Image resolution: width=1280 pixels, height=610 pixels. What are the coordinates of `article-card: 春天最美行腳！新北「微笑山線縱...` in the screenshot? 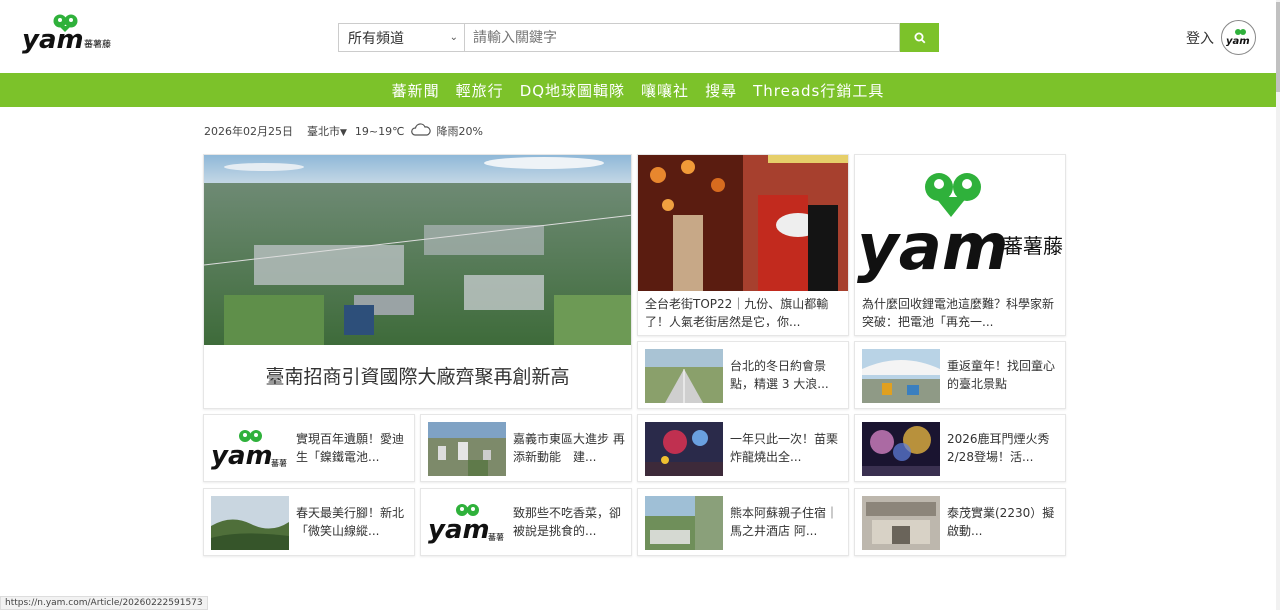 It's located at (309, 522).